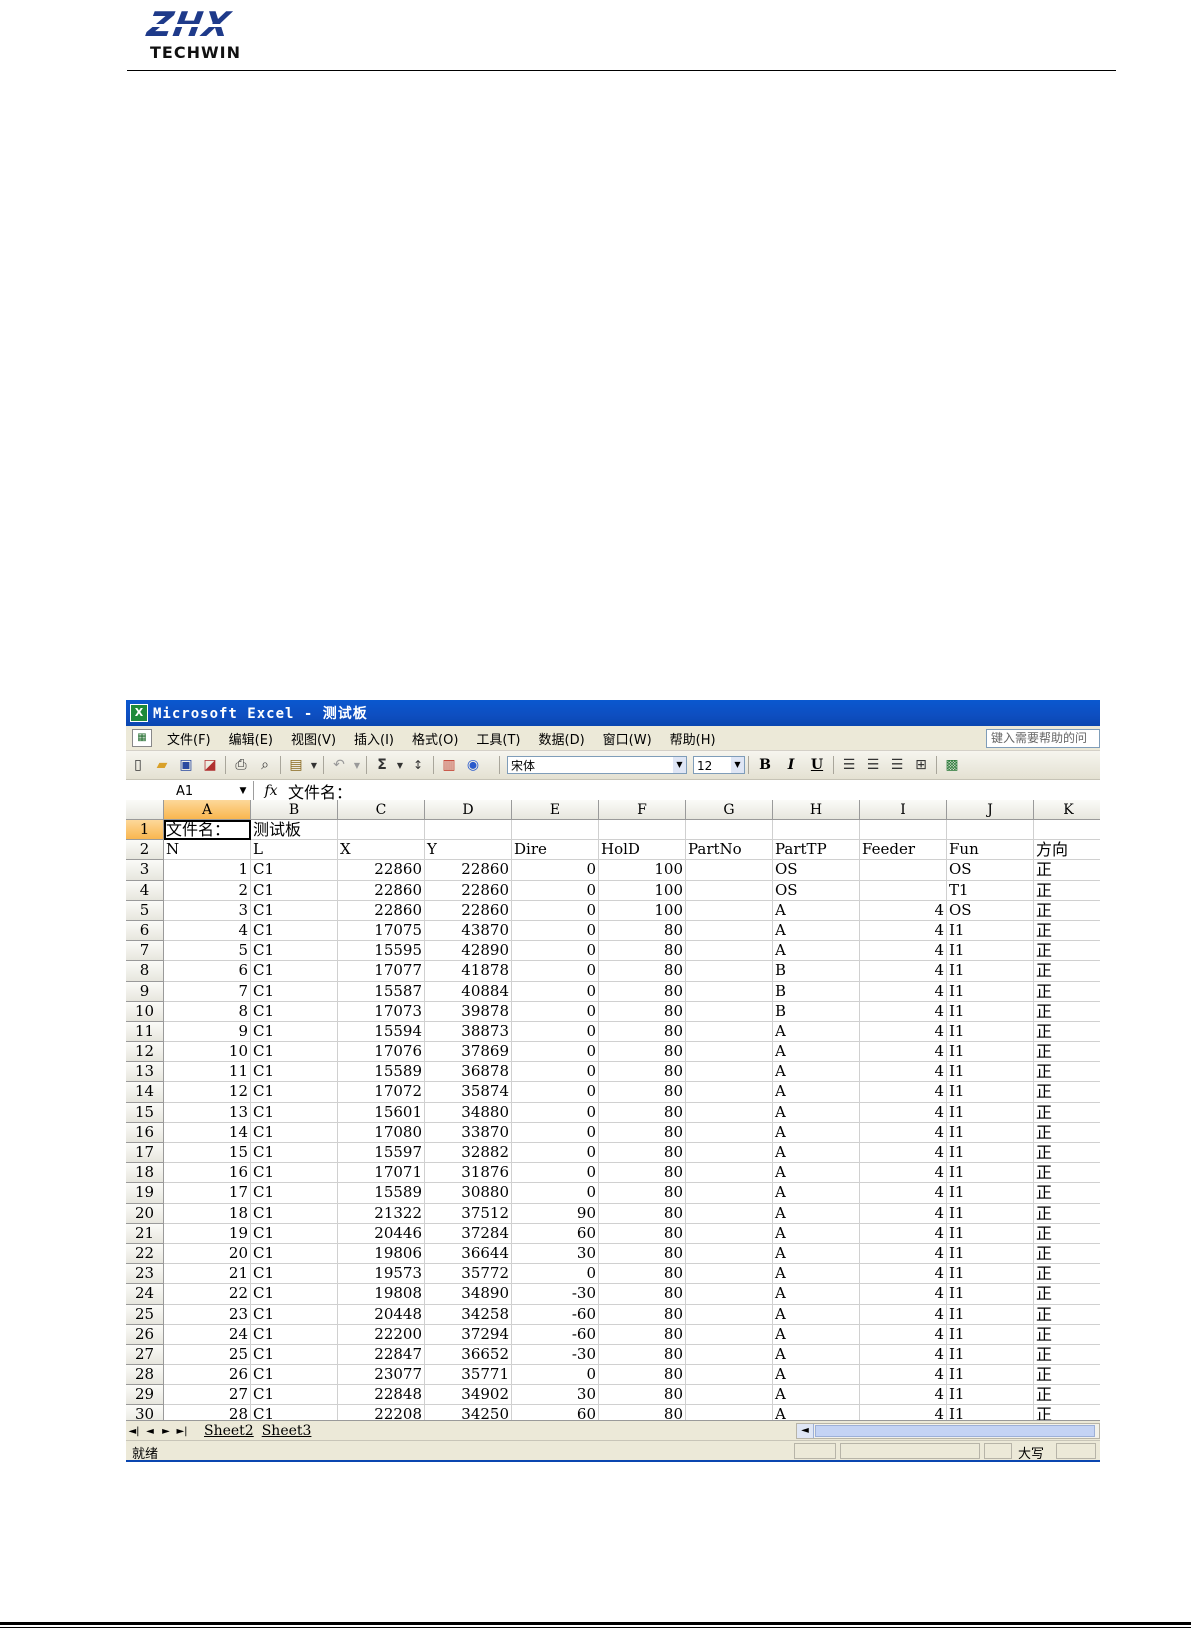 Image resolution: width=1191 pixels, height=1632 pixels. Describe the element at coordinates (381, 1355) in the screenshot. I see `grid-cell: 22847` at that location.